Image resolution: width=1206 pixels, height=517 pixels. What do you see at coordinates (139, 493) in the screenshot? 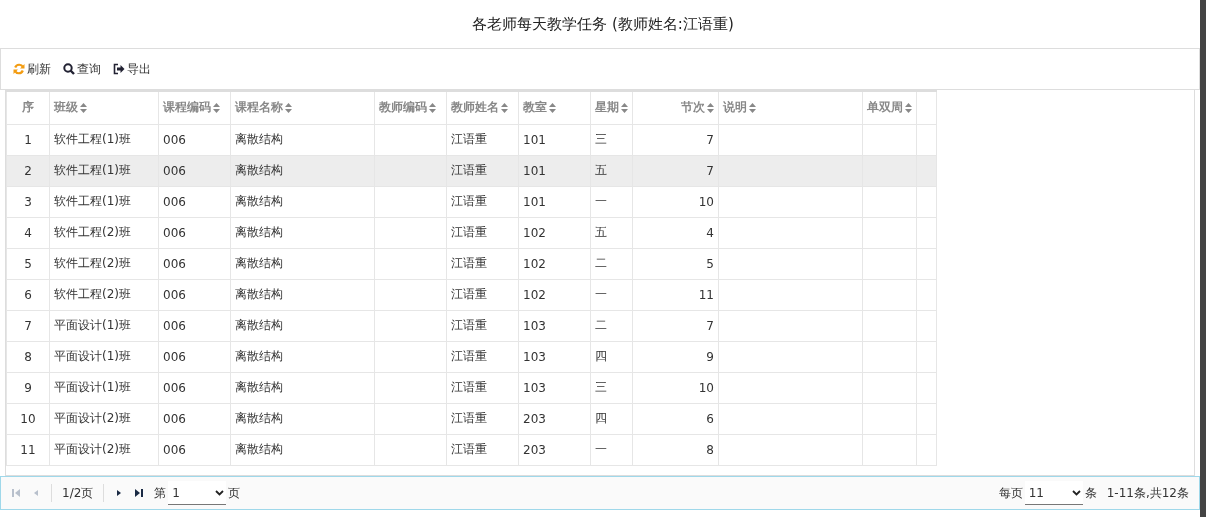
I see `last-page-icon` at bounding box center [139, 493].